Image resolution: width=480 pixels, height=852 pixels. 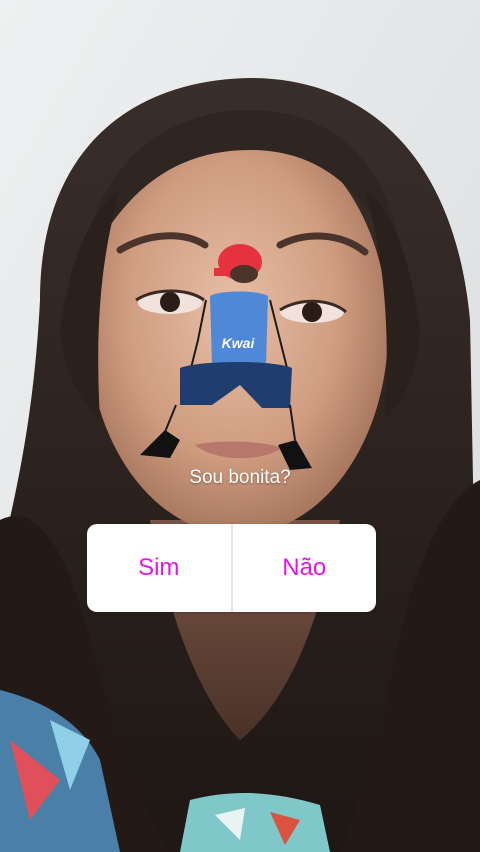 I want to click on sticker-shirt-text: Kwai, so click(x=239, y=343).